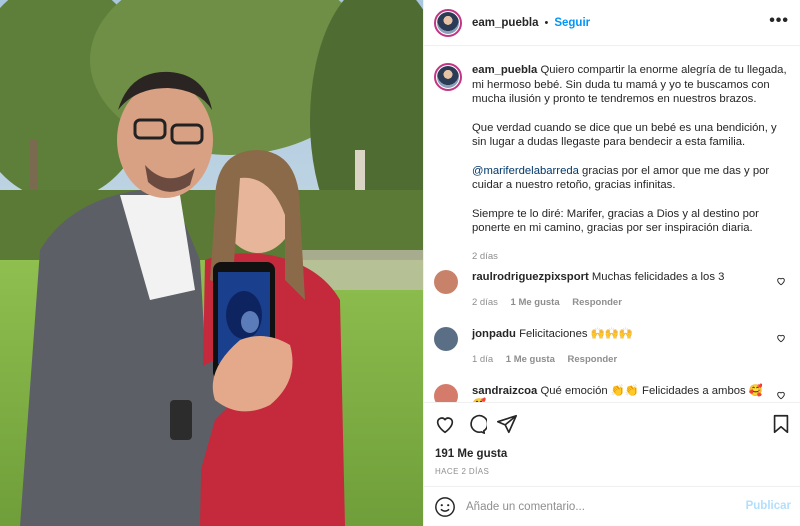  What do you see at coordinates (462, 471) in the screenshot?
I see `post-date: HACE 2 DÍAS` at bounding box center [462, 471].